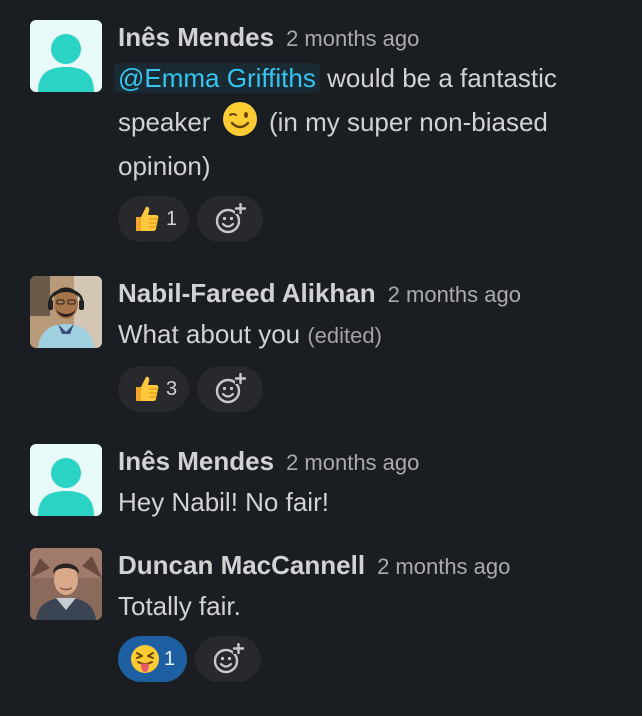 The width and height of the screenshot is (642, 716). Describe the element at coordinates (241, 565) in the screenshot. I see `author-name: Duncan MacCannell` at that location.